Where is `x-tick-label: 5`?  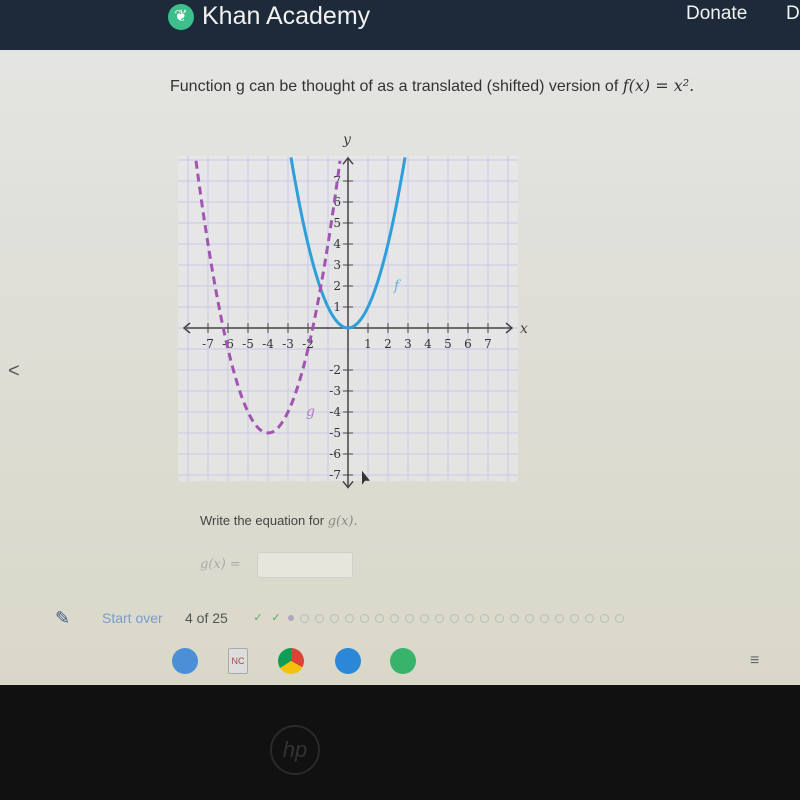 x-tick-label: 5 is located at coordinates (448, 344).